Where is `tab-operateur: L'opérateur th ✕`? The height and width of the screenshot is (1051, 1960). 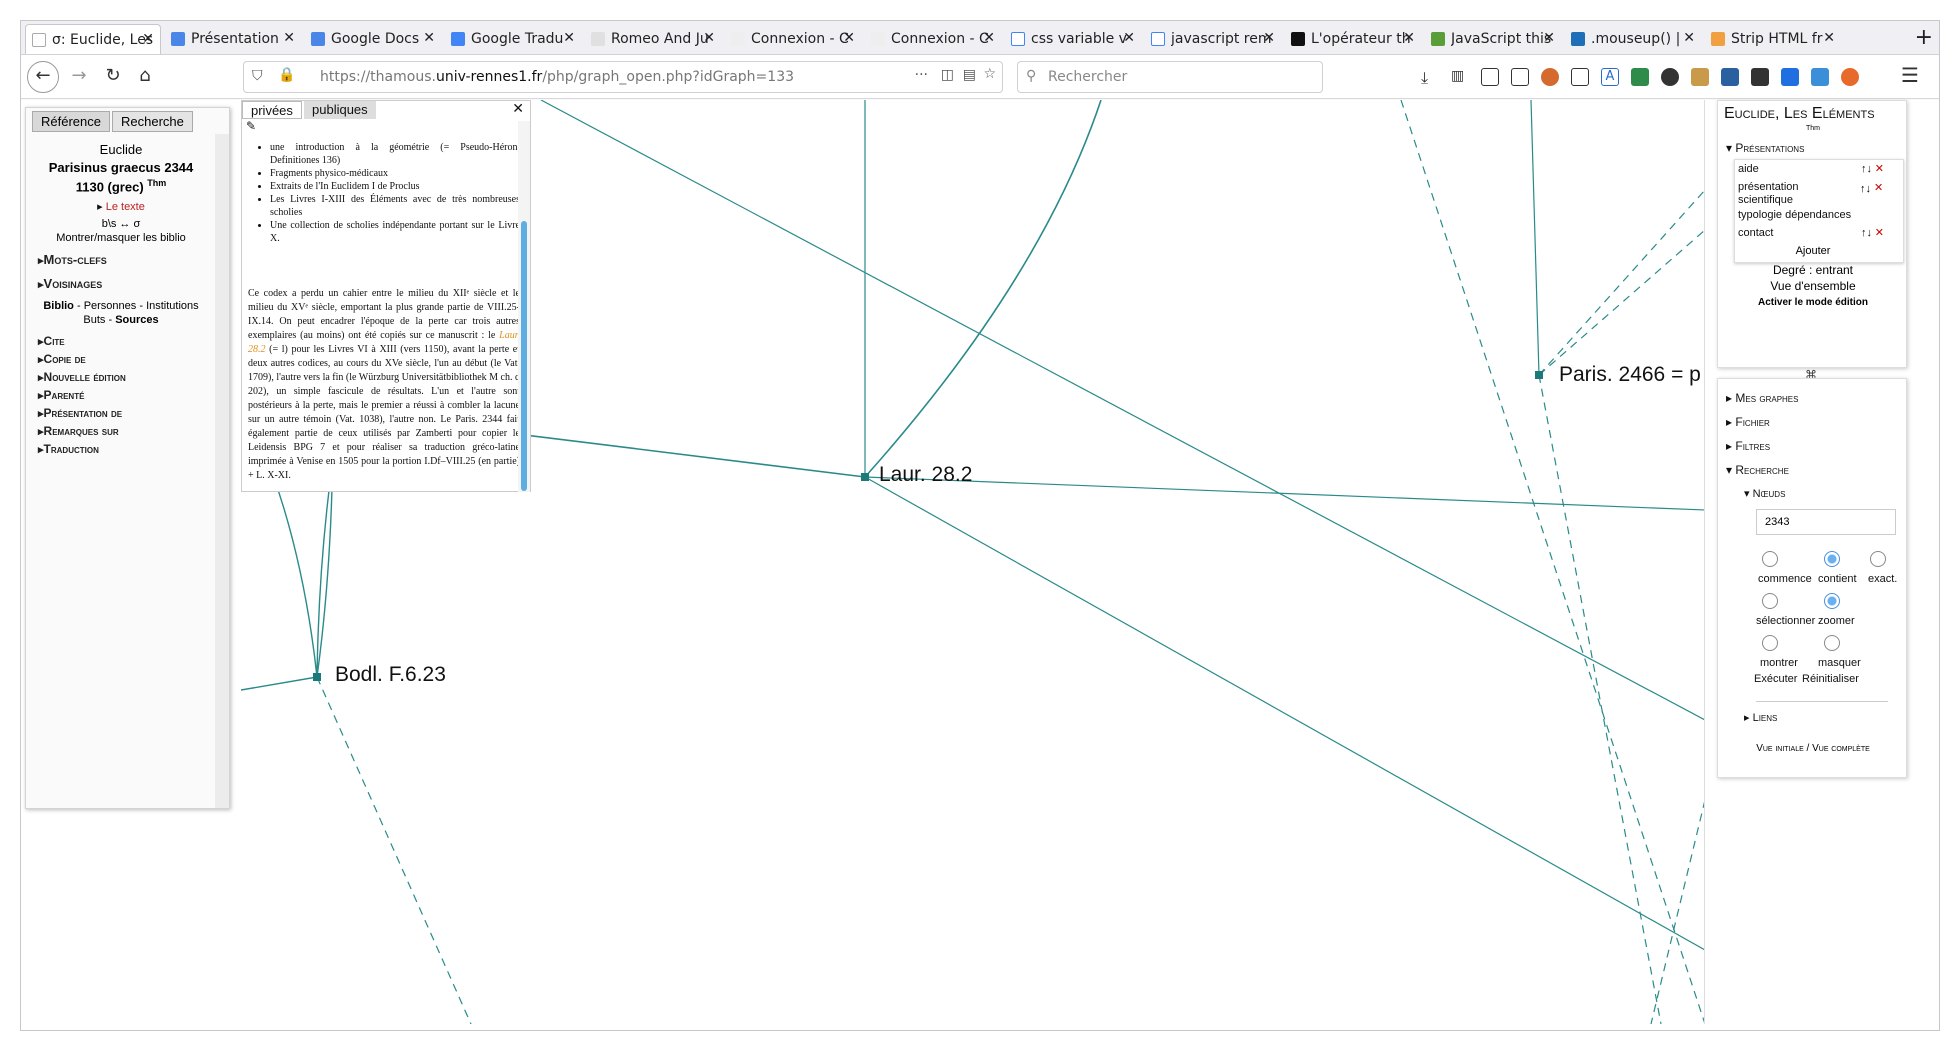
tab-operateur: L'opérateur th ✕ is located at coordinates (1353, 39).